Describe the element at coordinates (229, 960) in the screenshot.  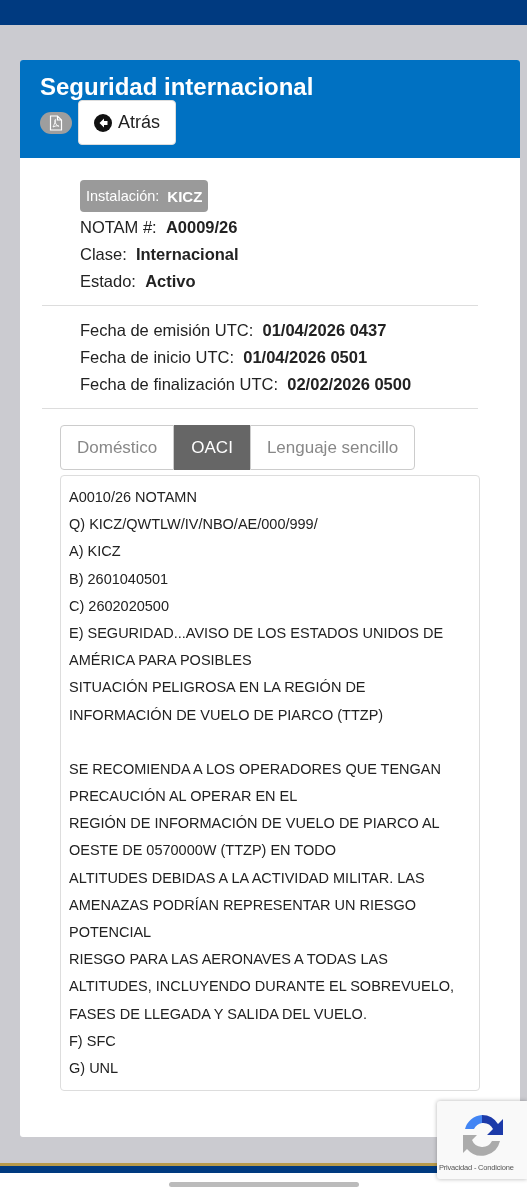
I see `notam-line: RIESGO PARA LAS AERONAVES A TODAS LAS` at that location.